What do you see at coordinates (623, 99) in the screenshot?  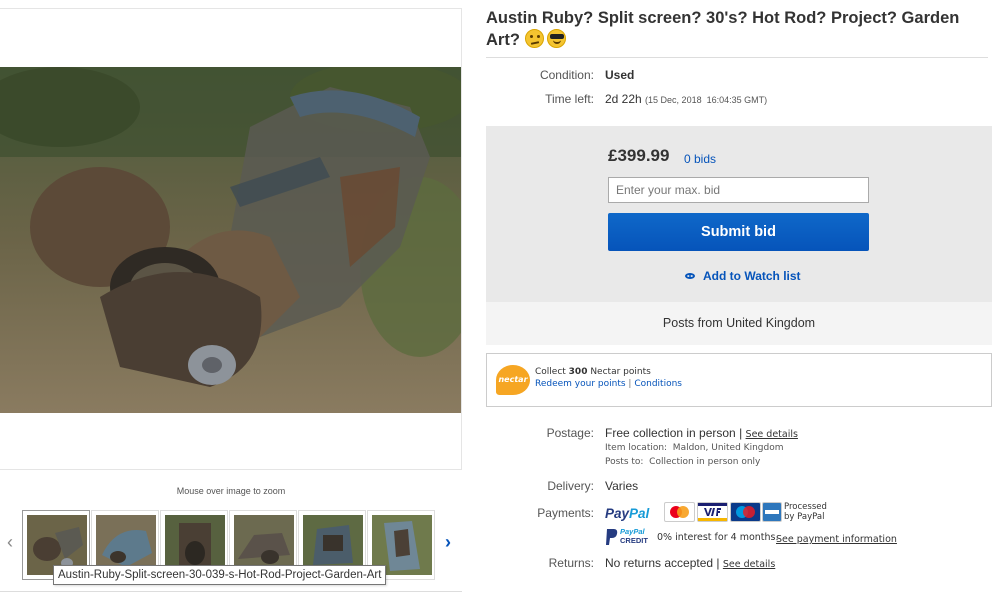 I see `time-left-value: 2d 22h` at bounding box center [623, 99].